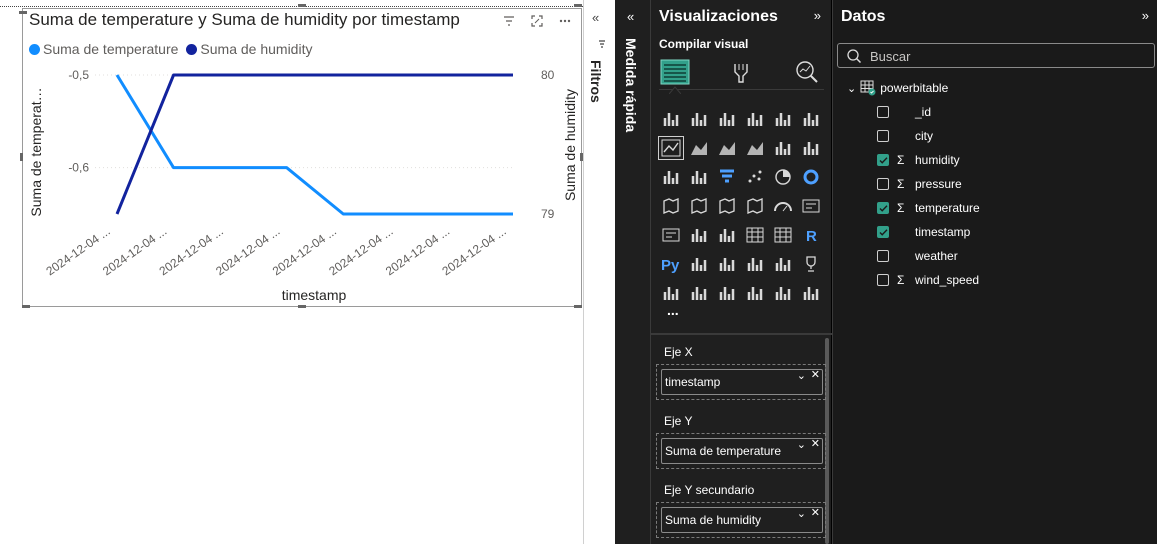 The height and width of the screenshot is (544, 1157). What do you see at coordinates (671, 235) in the screenshot?
I see `multi-row-card-icon` at bounding box center [671, 235].